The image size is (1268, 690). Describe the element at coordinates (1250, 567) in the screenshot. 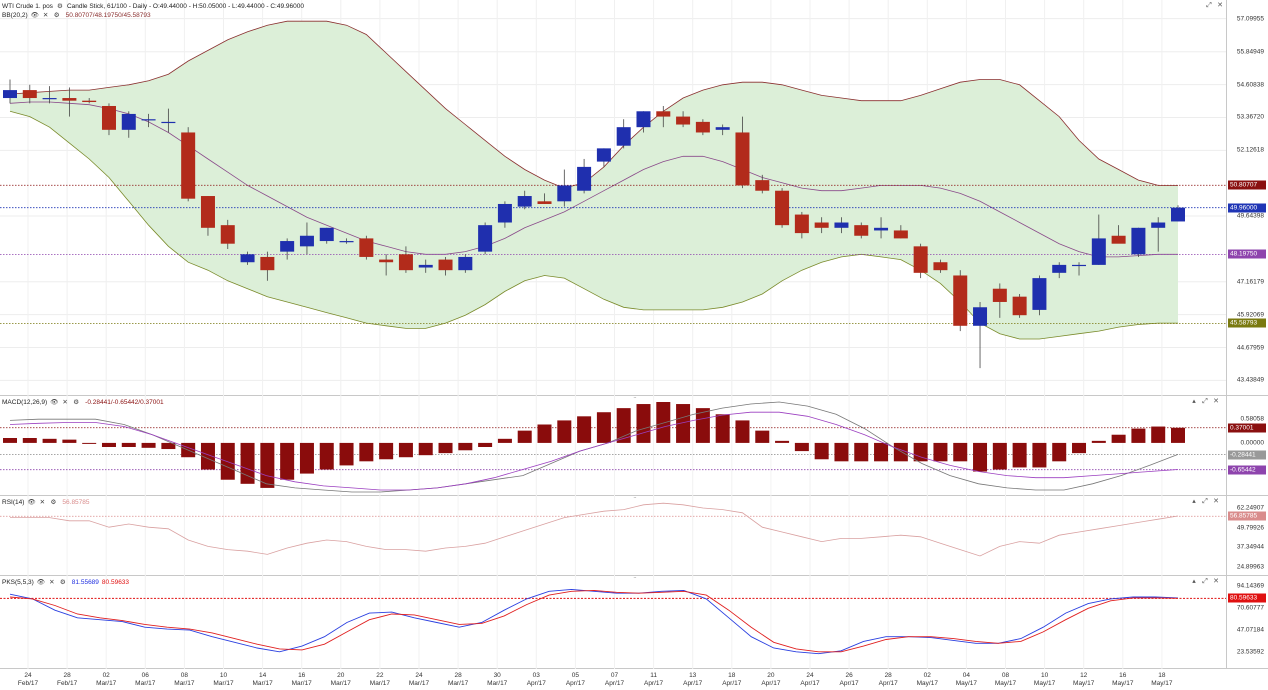

I see `y-tick-label: 24.89963` at that location.